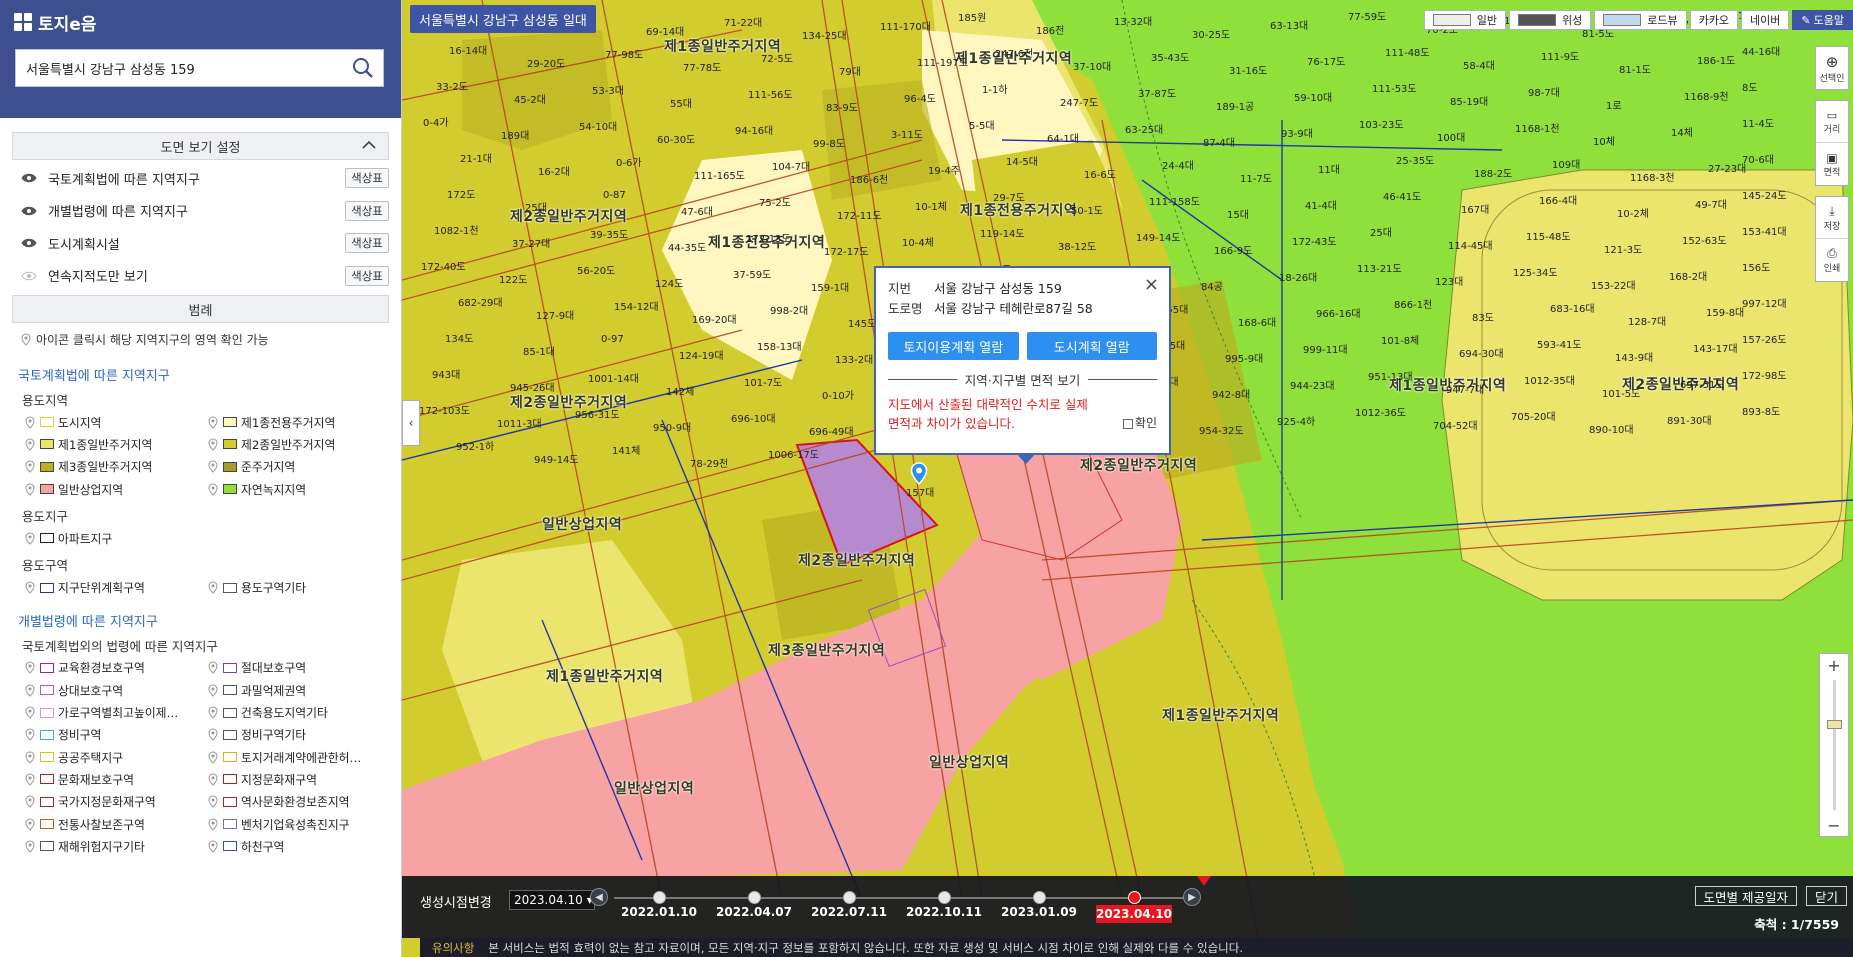 The width and height of the screenshot is (1853, 957). What do you see at coordinates (920, 480) in the screenshot?
I see `location-marker: 157대` at bounding box center [920, 480].